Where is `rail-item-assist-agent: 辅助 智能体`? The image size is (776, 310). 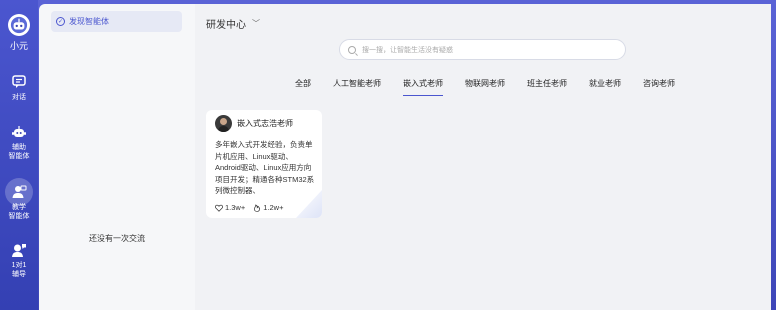 rail-item-assist-agent: 辅助 智能体 is located at coordinates (19, 142).